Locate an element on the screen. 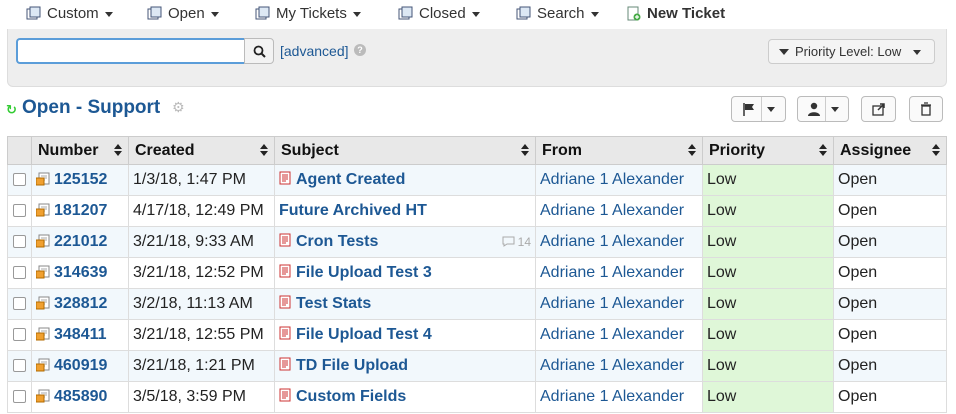 Image resolution: width=956 pixels, height=414 pixels. number-cell: 328812 is located at coordinates (80, 304).